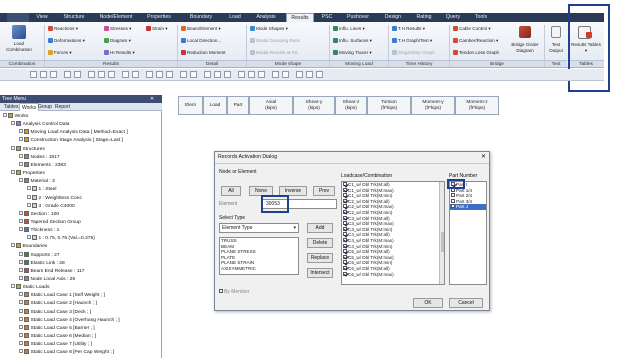 This screenshot has height=358, width=624. I want to click on tree-node: Tapered Section Group, so click(50, 222).